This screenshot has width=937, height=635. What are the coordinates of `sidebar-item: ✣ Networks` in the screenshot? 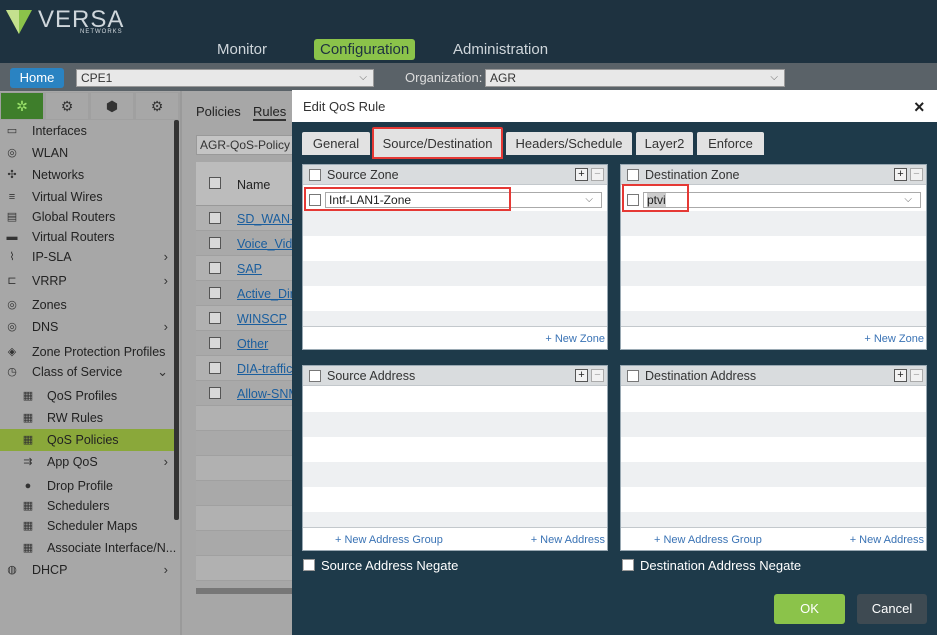 It's located at (87, 175).